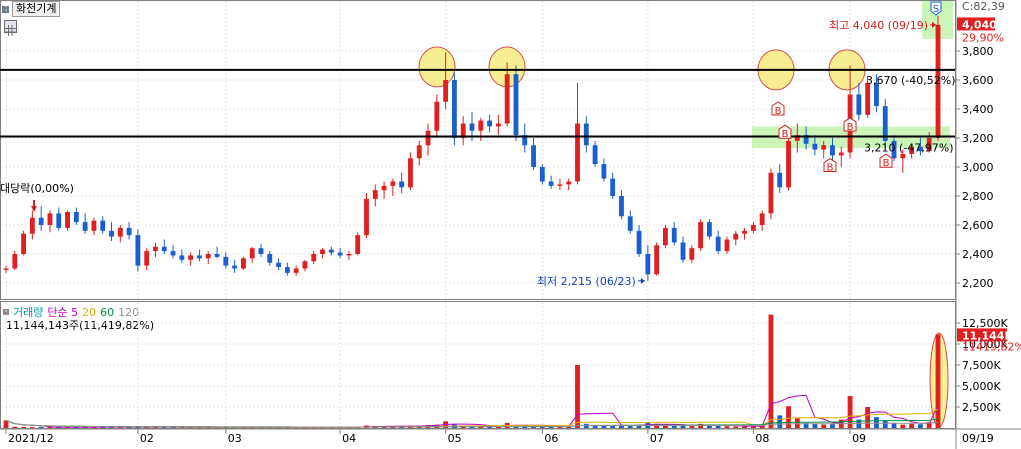 The height and width of the screenshot is (449, 1021). I want to click on volume-tick-label: 12,500K, so click(985, 323).